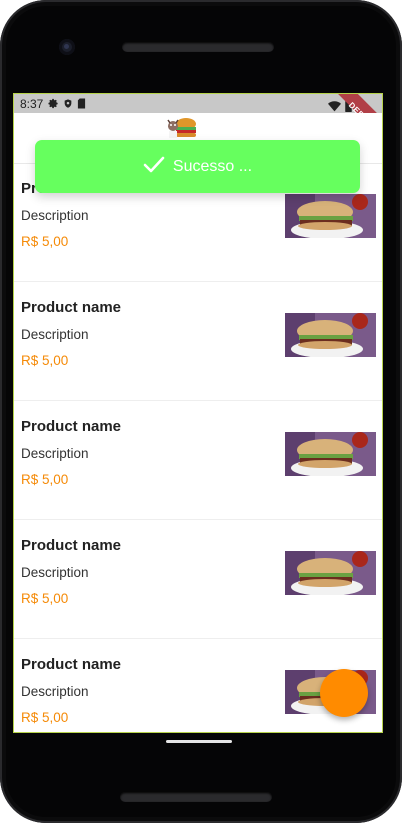 This screenshot has height=823, width=402. I want to click on sim-card-icon, so click(81, 103).